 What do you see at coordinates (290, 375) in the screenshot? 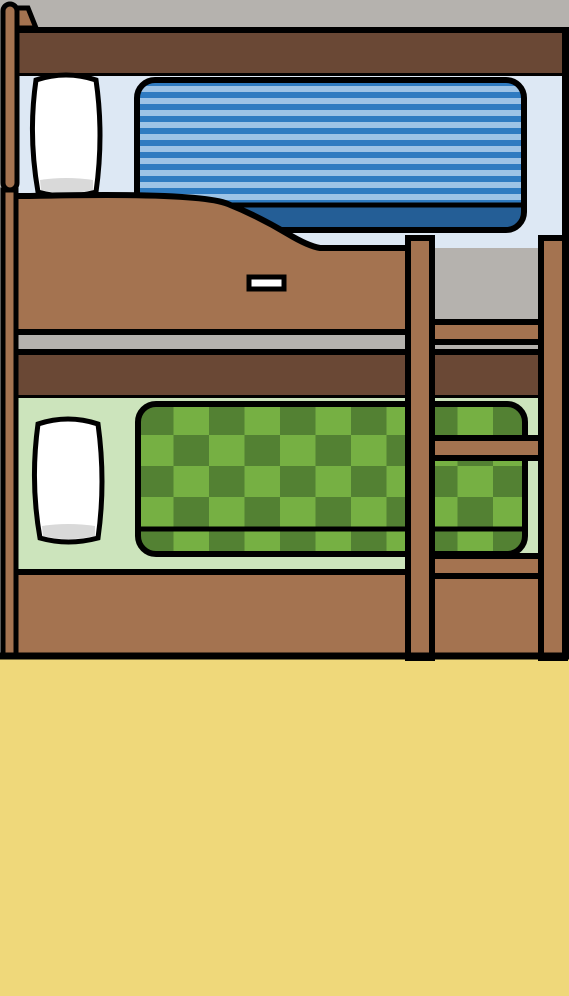
I see `bottom-rail` at bounding box center [290, 375].